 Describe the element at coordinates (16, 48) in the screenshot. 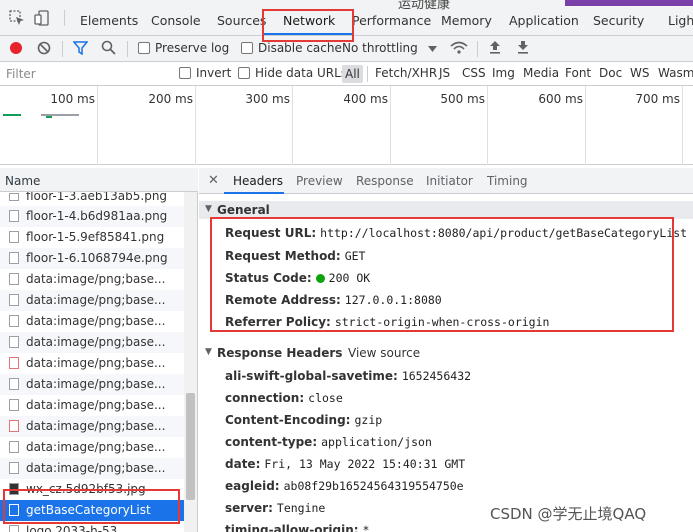

I see `record-icon` at that location.